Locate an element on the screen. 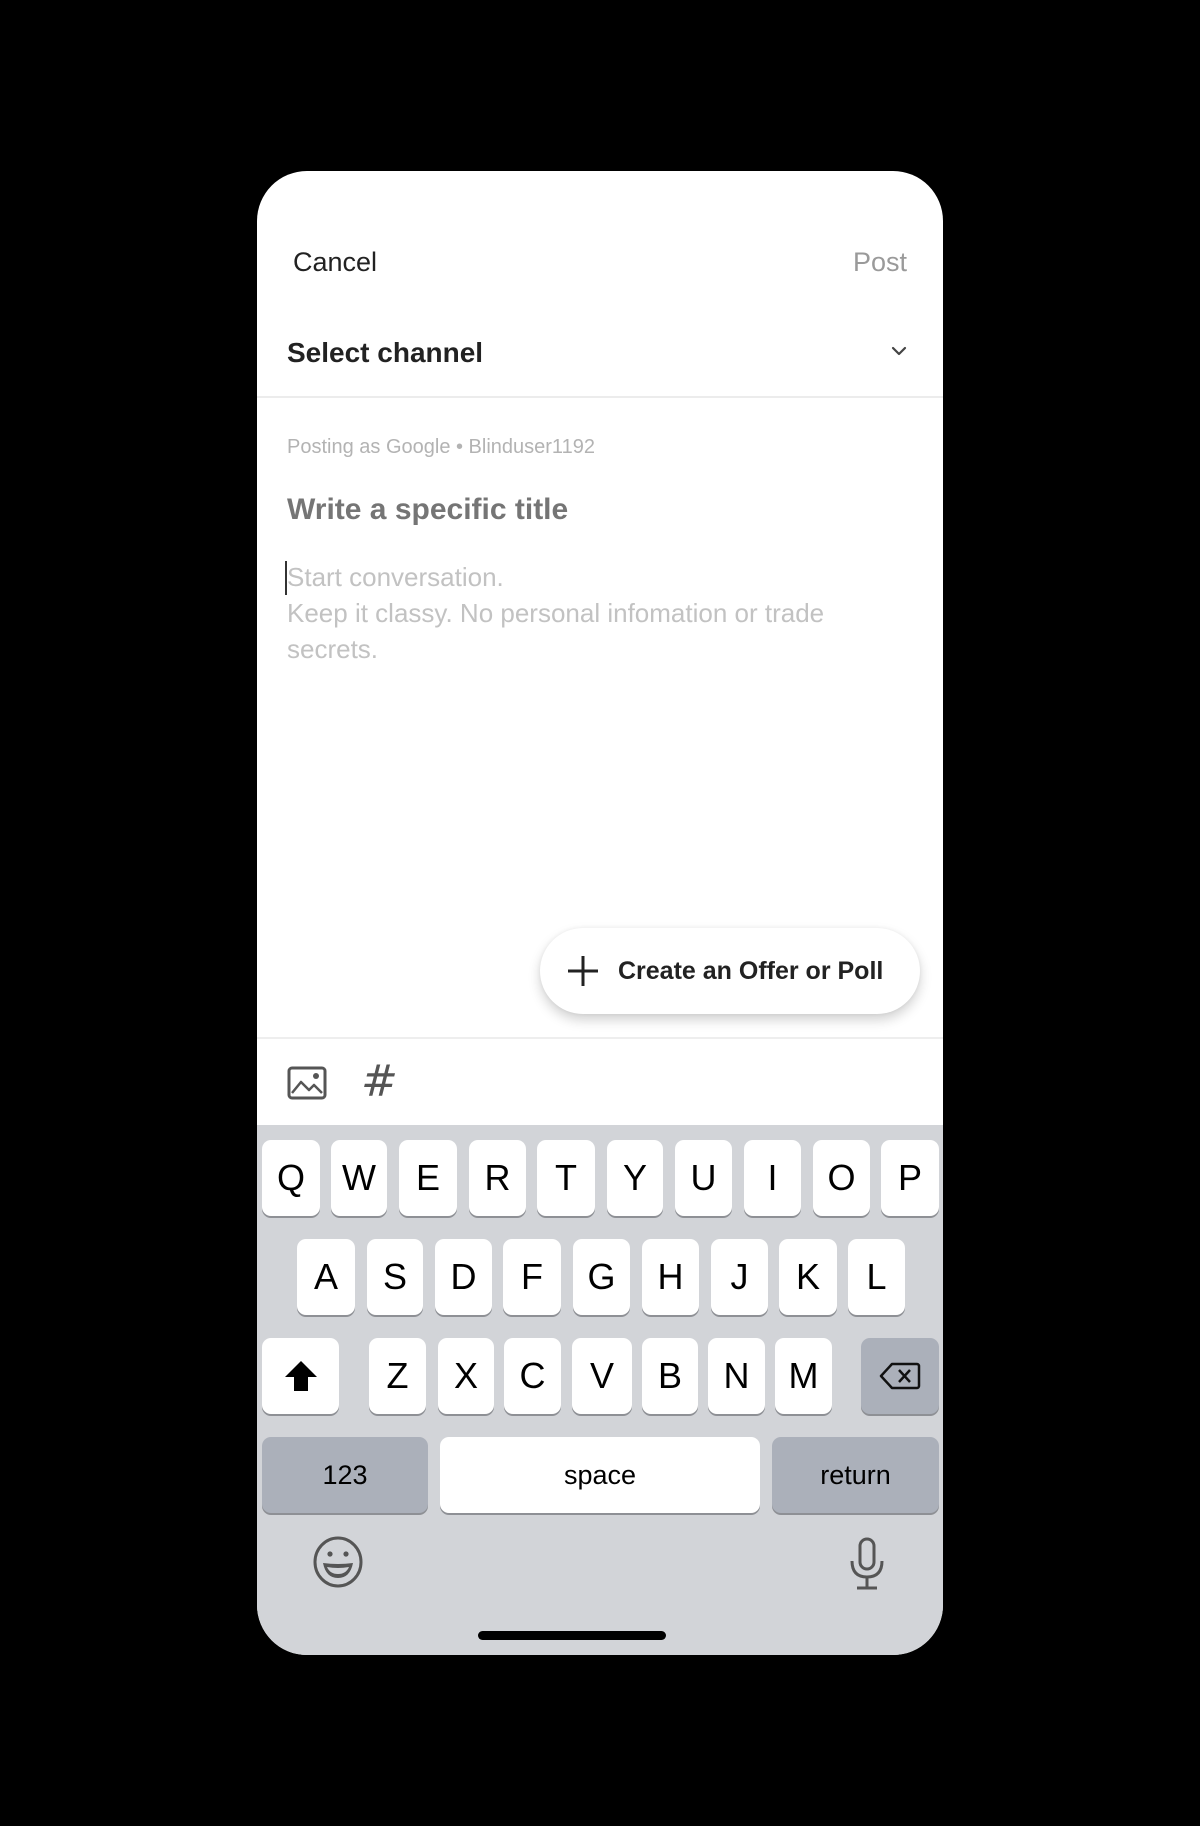 The width and height of the screenshot is (1200, 1826). key-c: C is located at coordinates (532, 1376).